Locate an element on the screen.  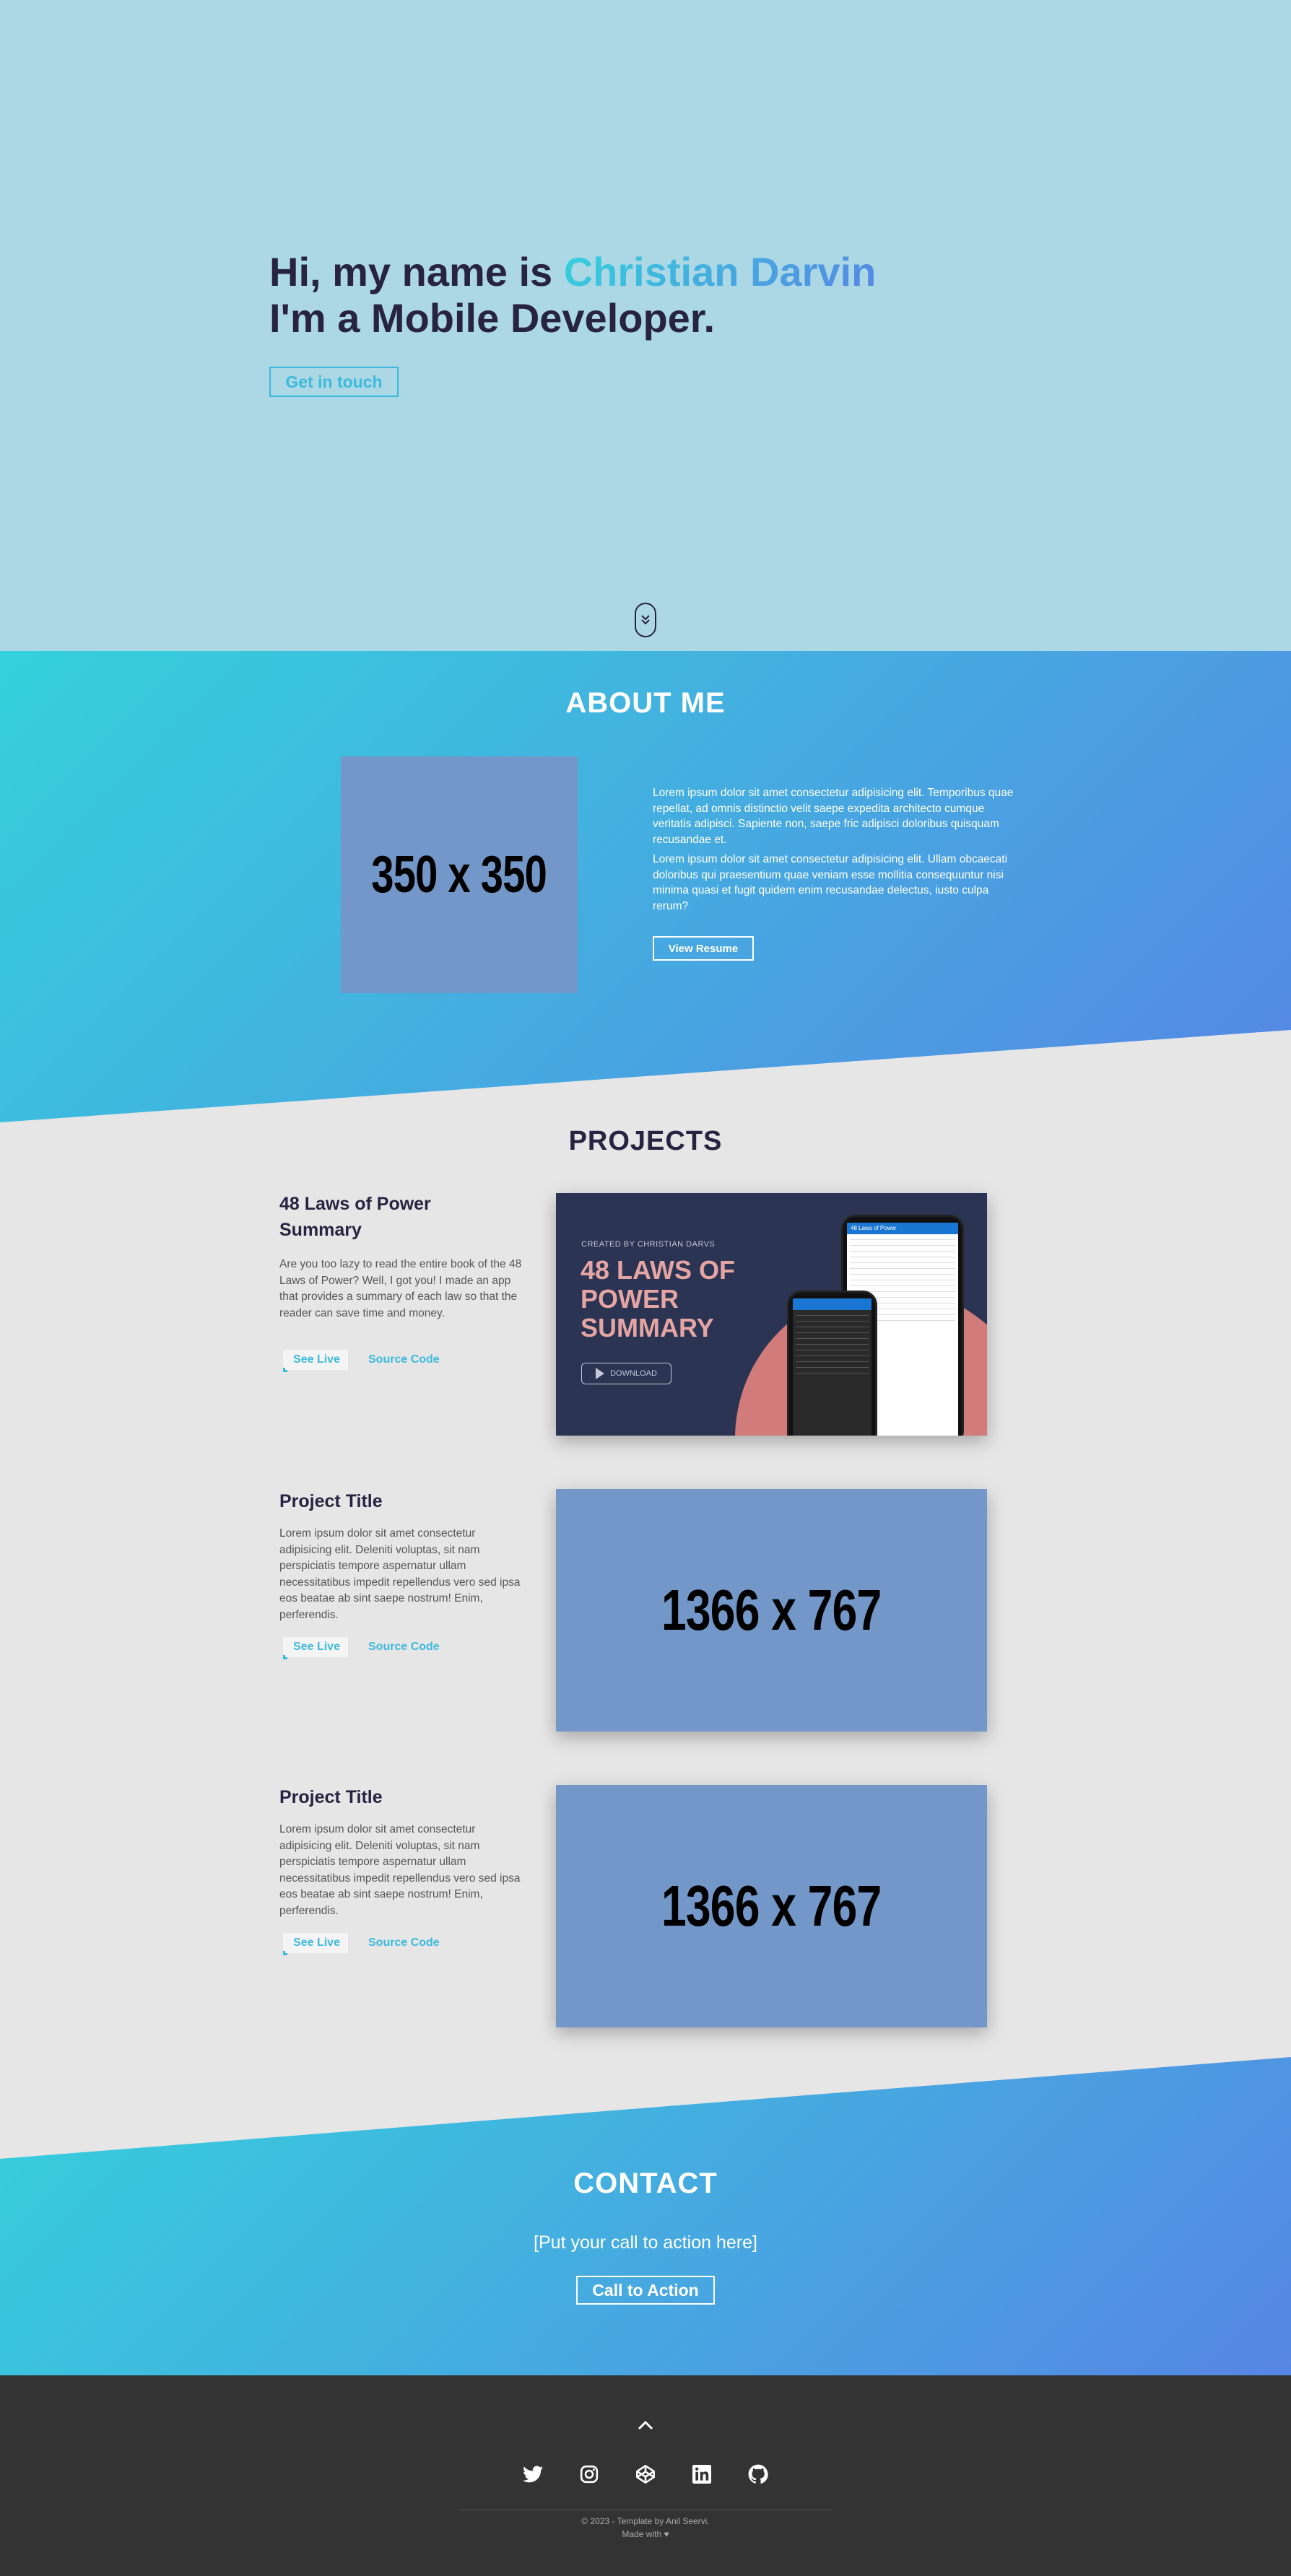
back-to-top-button is located at coordinates (645, 2425).